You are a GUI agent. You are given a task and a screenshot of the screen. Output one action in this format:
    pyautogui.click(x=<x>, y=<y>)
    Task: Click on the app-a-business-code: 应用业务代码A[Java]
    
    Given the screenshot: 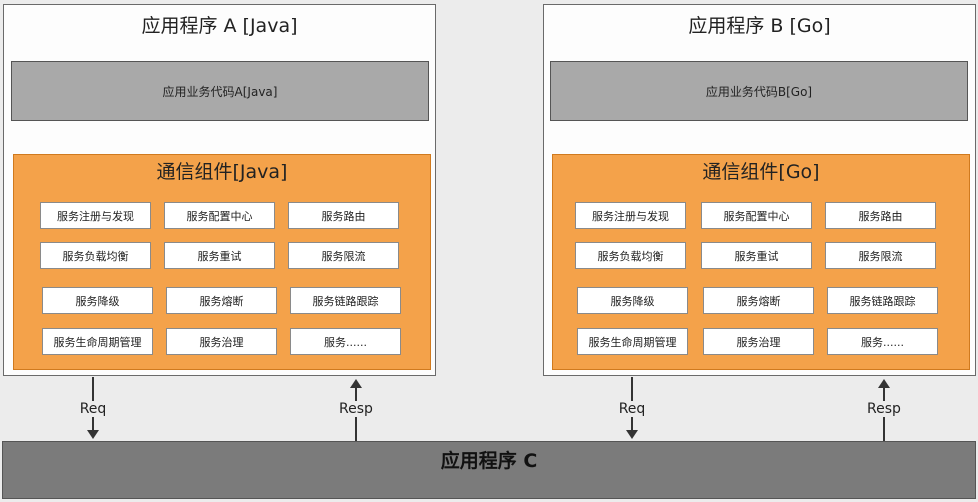 What is the action you would take?
    pyautogui.click(x=220, y=91)
    